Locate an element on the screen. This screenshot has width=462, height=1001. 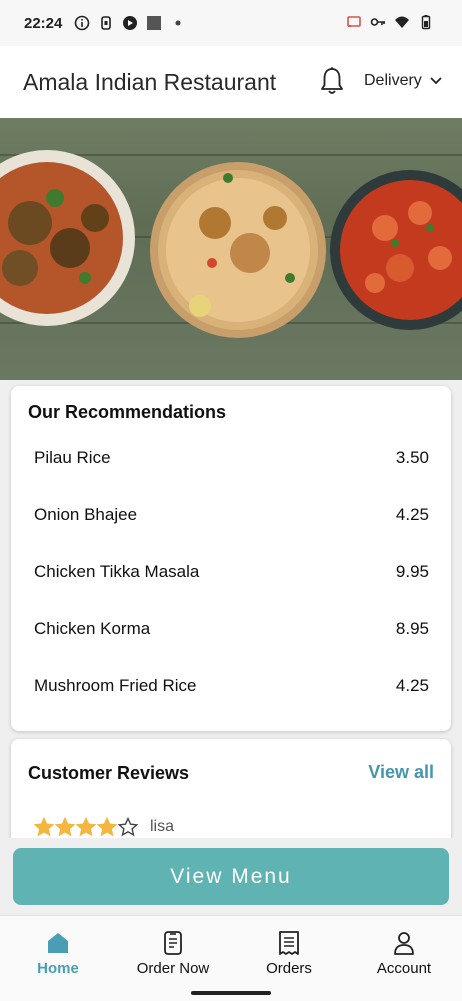
nav-account-label: Account is located at coordinates (404, 968).